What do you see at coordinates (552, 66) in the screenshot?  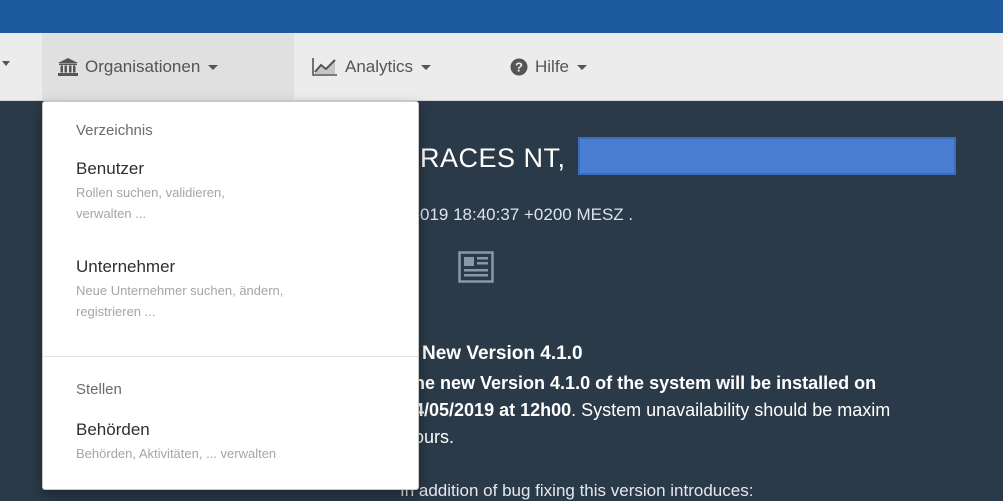 I see `nav-hilfe-label: Hilfe` at bounding box center [552, 66].